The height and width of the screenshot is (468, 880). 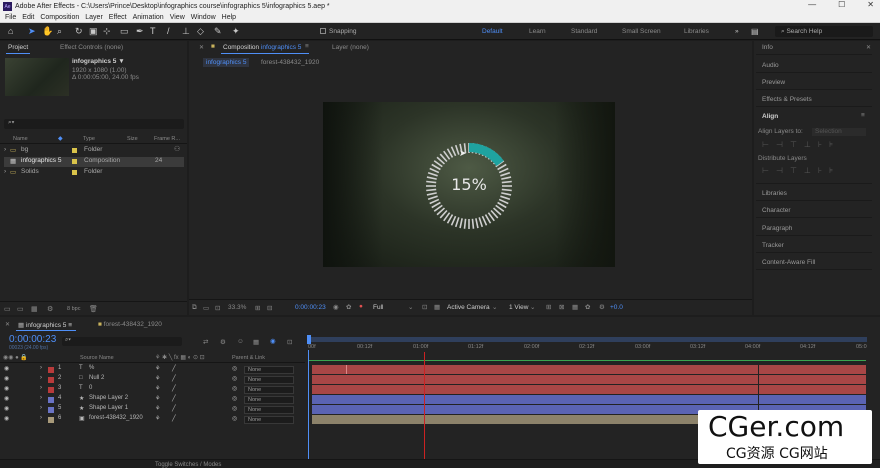 What do you see at coordinates (469, 184) in the screenshot?
I see `comp-frame: 15% ➤` at bounding box center [469, 184].